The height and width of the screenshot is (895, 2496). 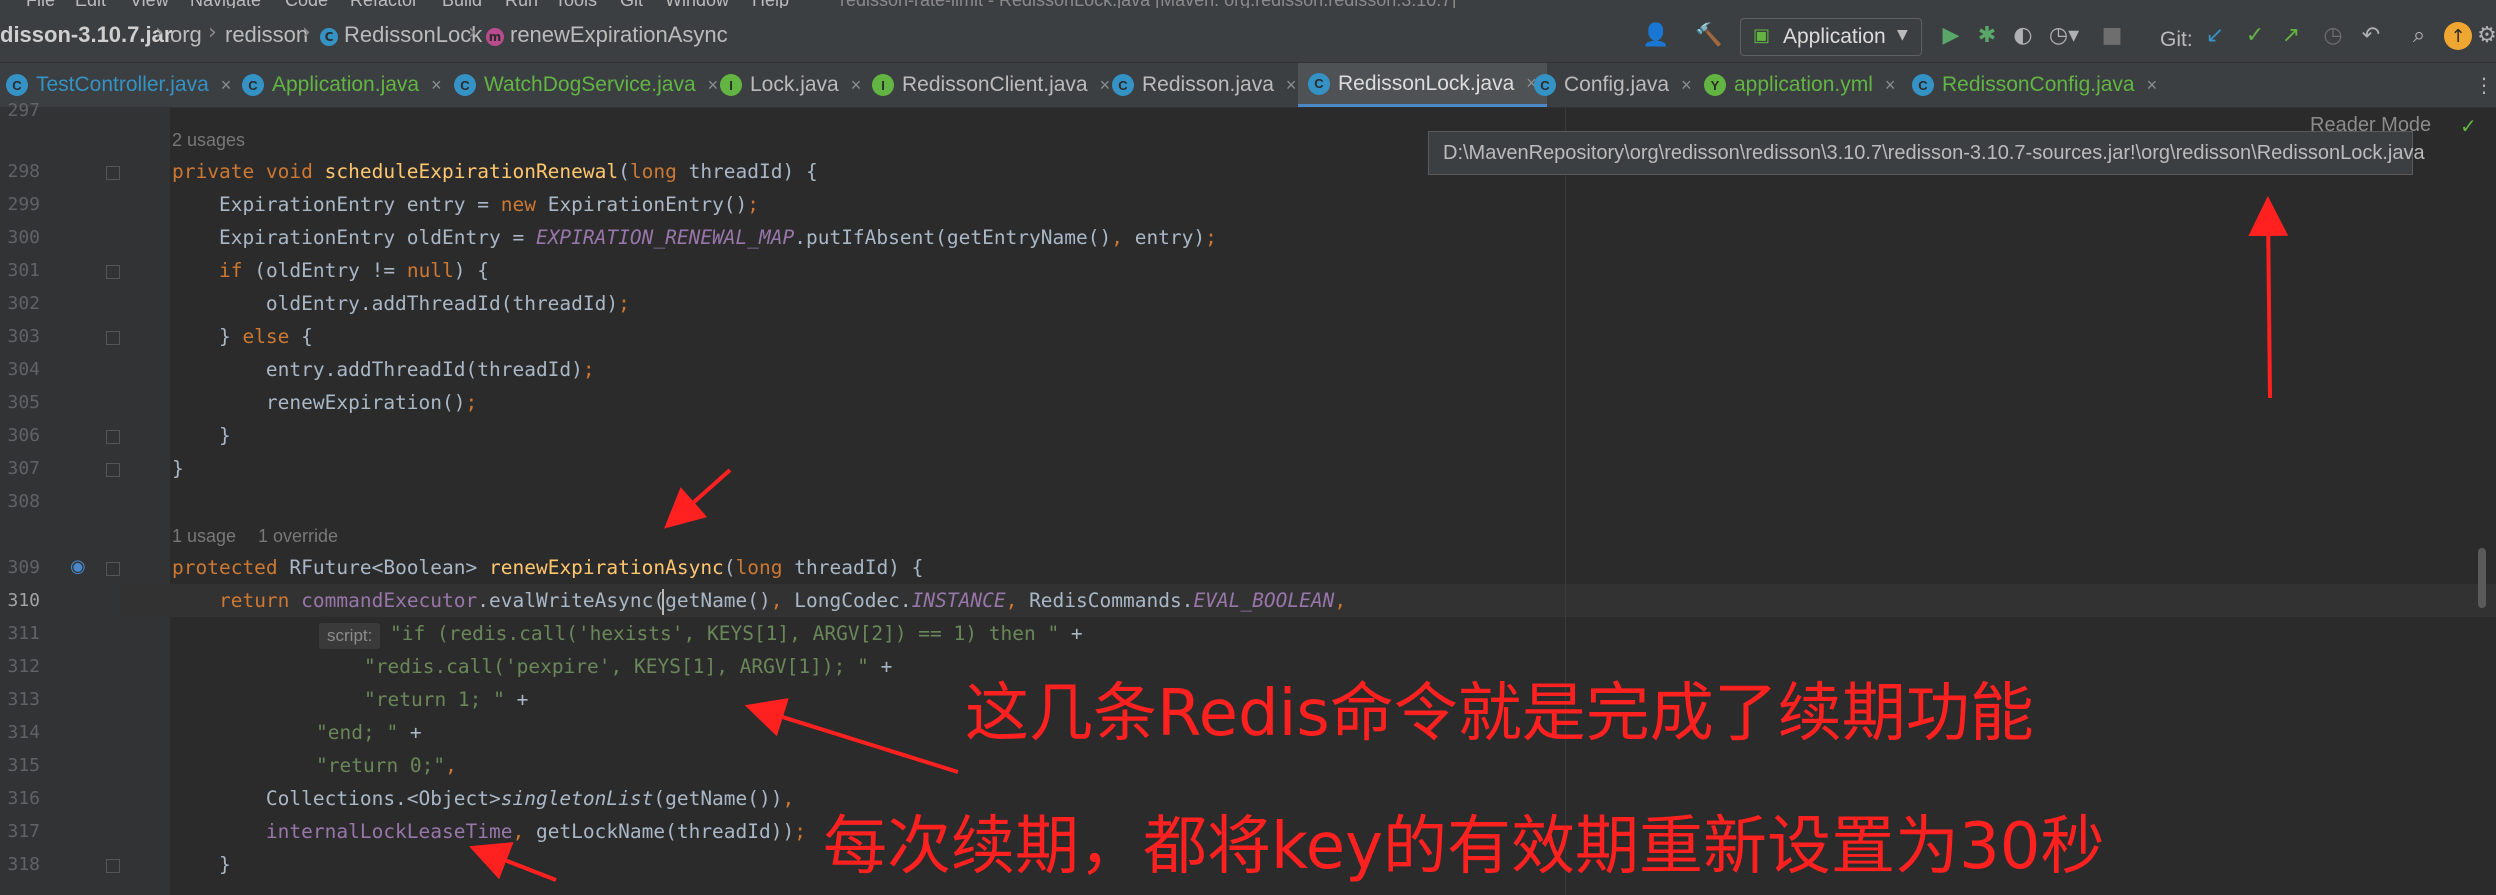 What do you see at coordinates (851, 736) in the screenshot?
I see `arrow-to-script` at bounding box center [851, 736].